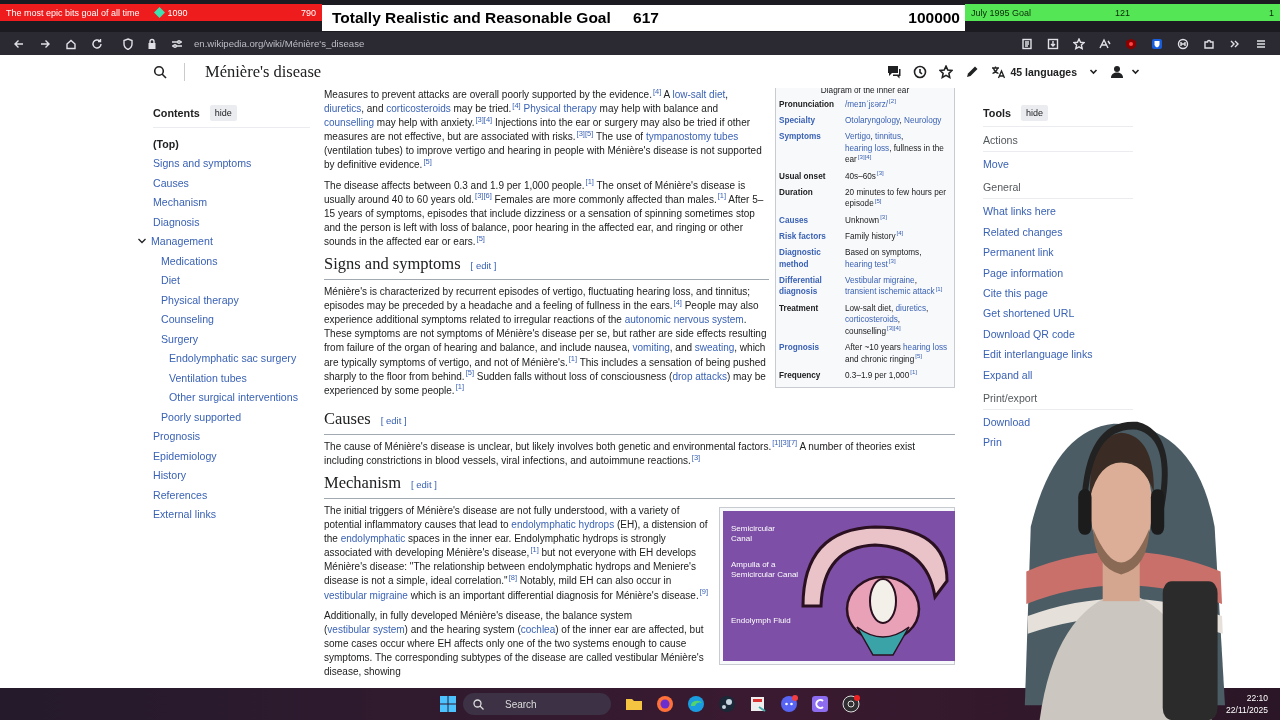 This screenshot has width=1280, height=720. What do you see at coordinates (180, 202) in the screenshot?
I see `toc-item: Mechanism` at bounding box center [180, 202].